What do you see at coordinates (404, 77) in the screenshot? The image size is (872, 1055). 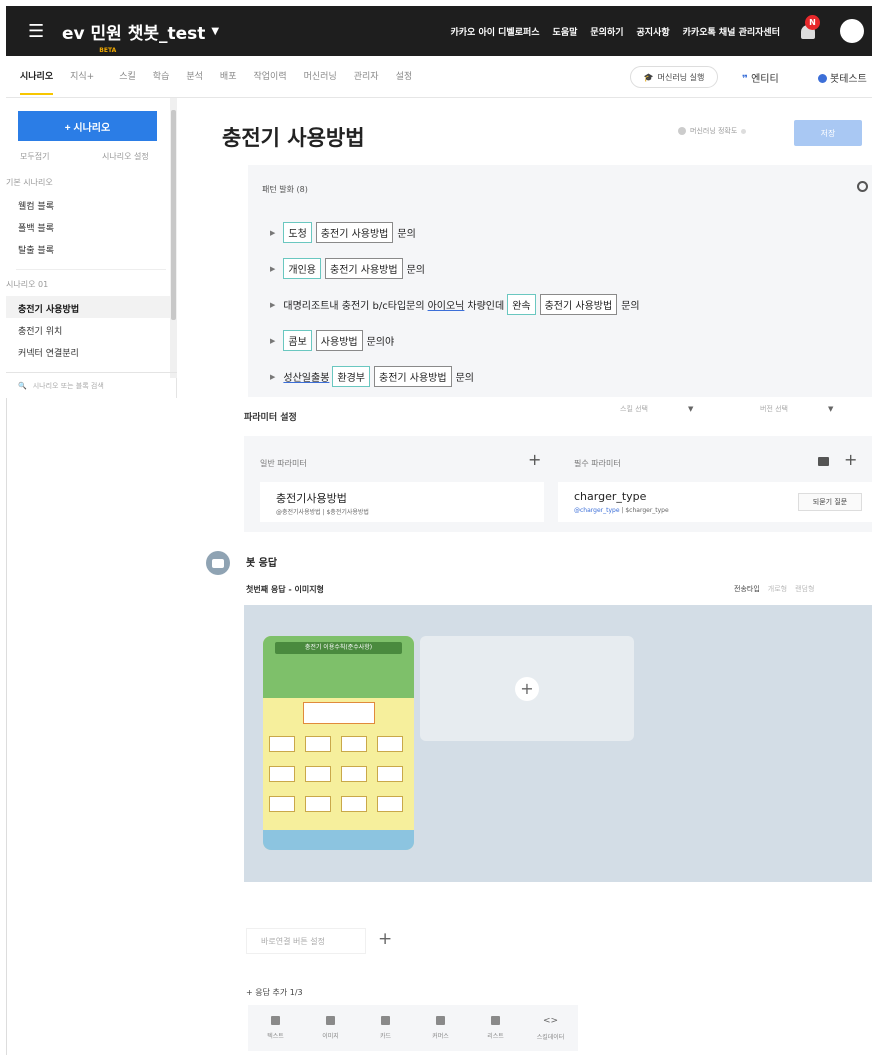 I see `tab-settings: 설정` at bounding box center [404, 77].